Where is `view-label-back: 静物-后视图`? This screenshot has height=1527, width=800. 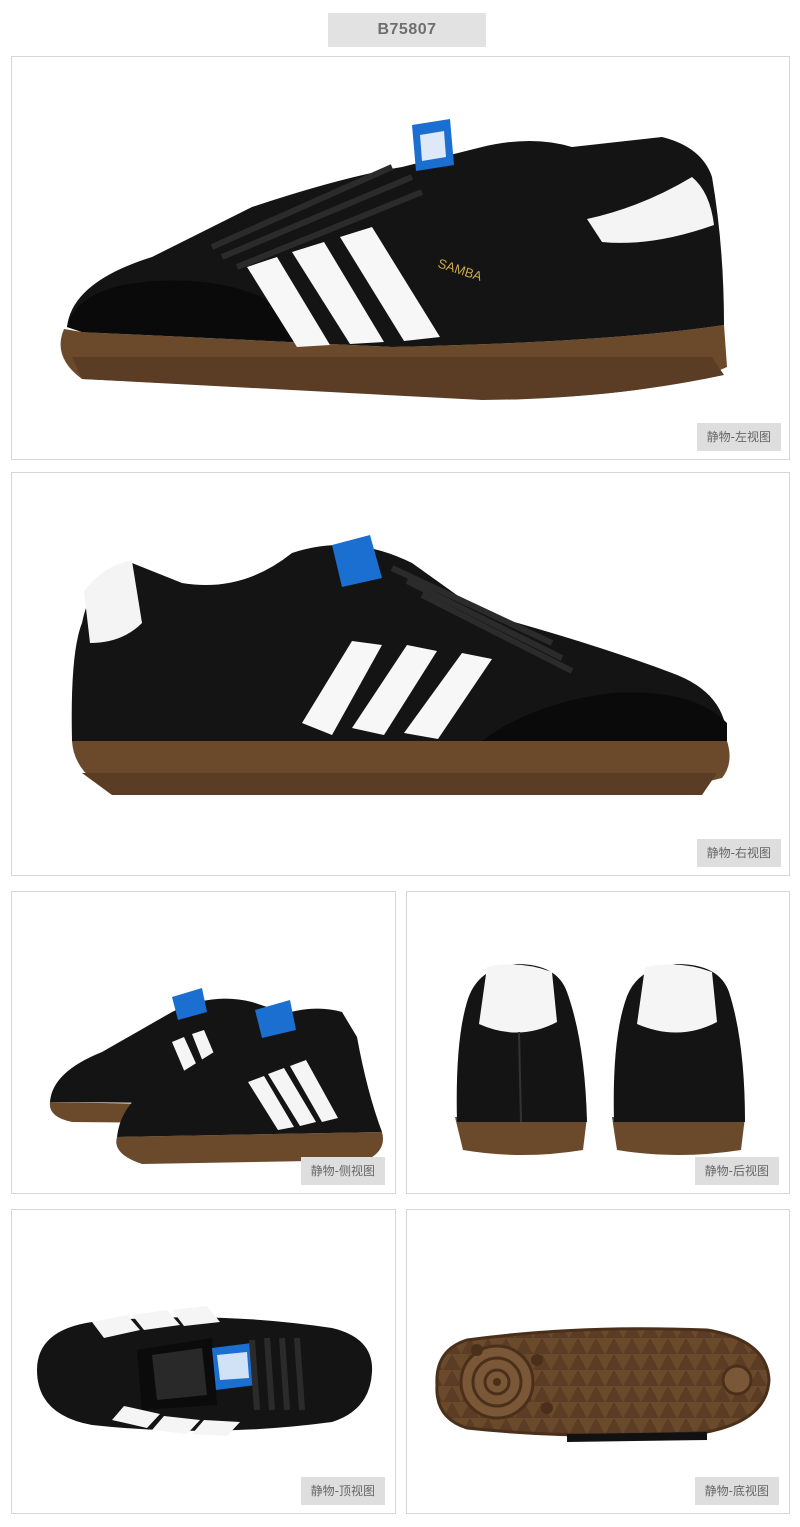 view-label-back: 静物-后视图 is located at coordinates (736, 1171).